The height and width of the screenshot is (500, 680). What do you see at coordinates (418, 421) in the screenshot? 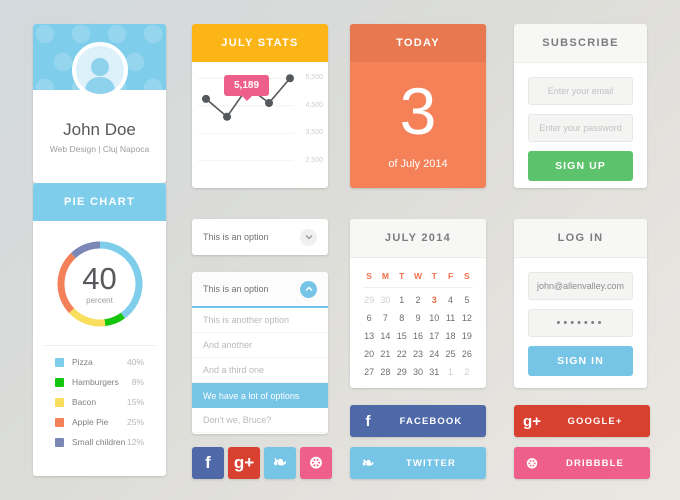
I see `facebook-button: f FACEBOOK` at bounding box center [418, 421].